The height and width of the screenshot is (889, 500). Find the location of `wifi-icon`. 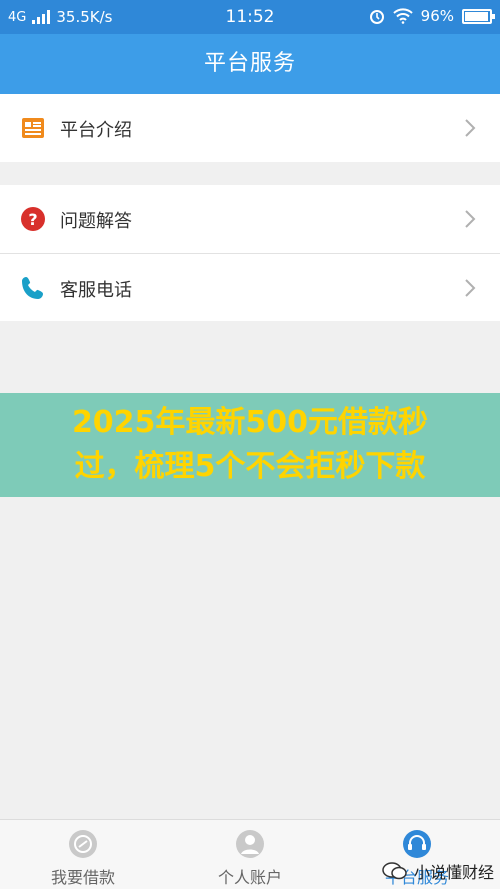

wifi-icon is located at coordinates (402, 16).